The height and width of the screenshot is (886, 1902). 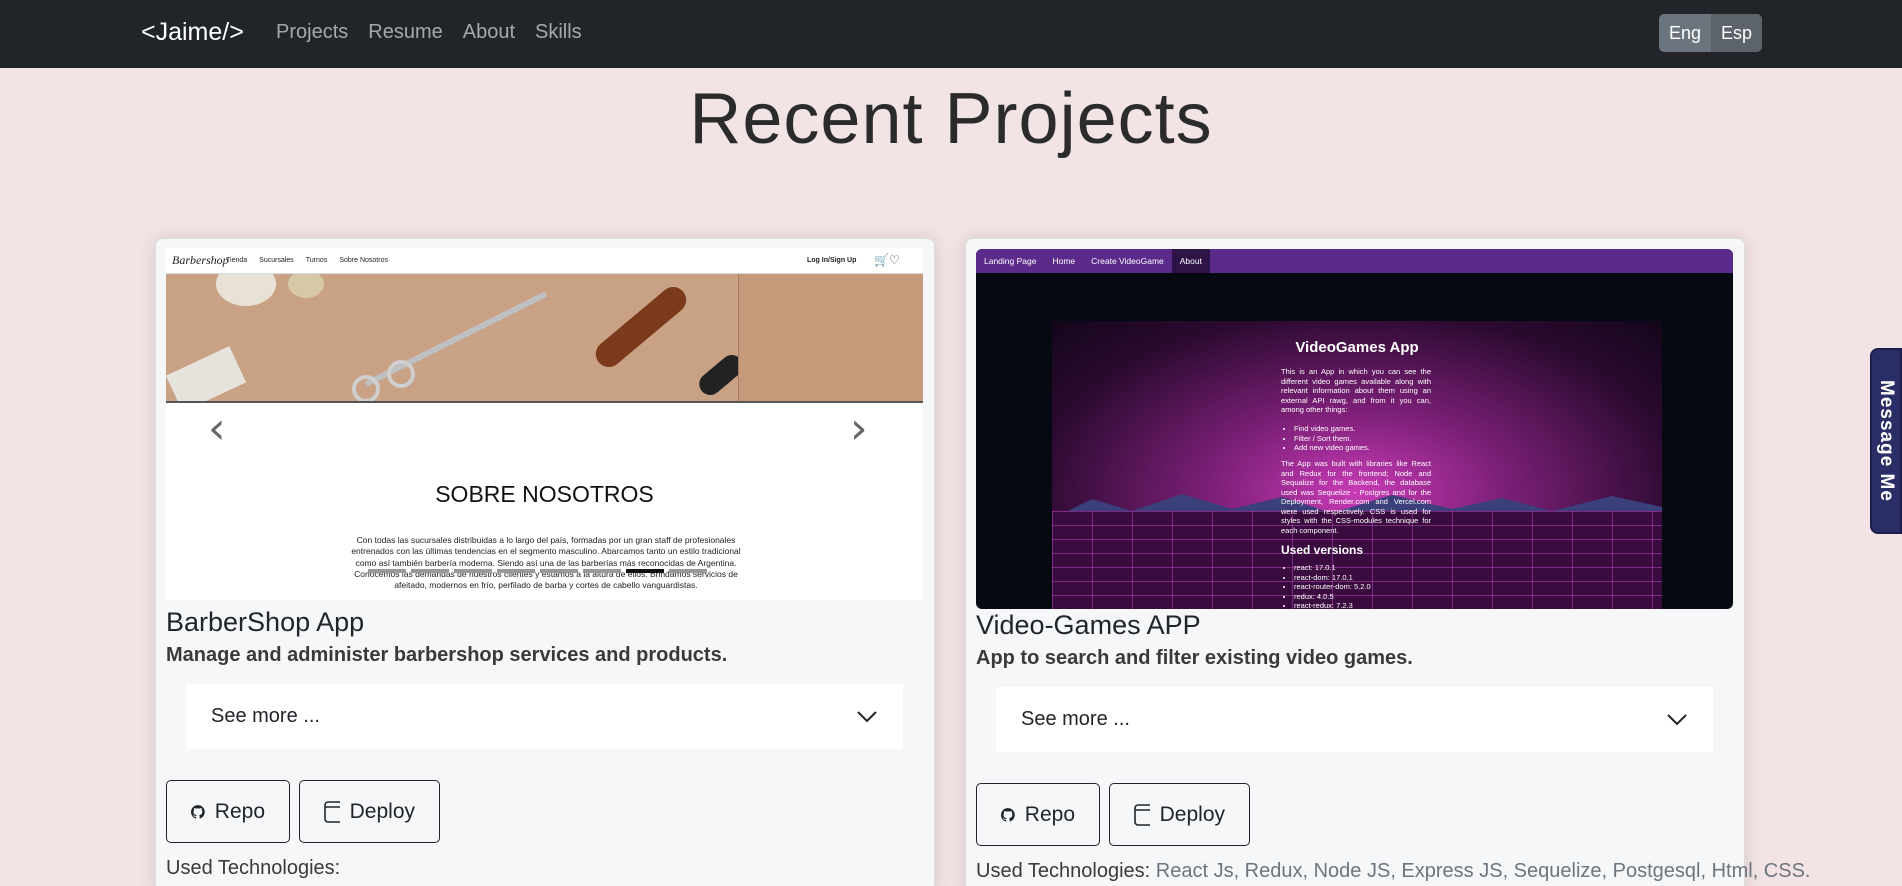 I want to click on brand-logo: <Jaime/>, so click(x=192, y=32).